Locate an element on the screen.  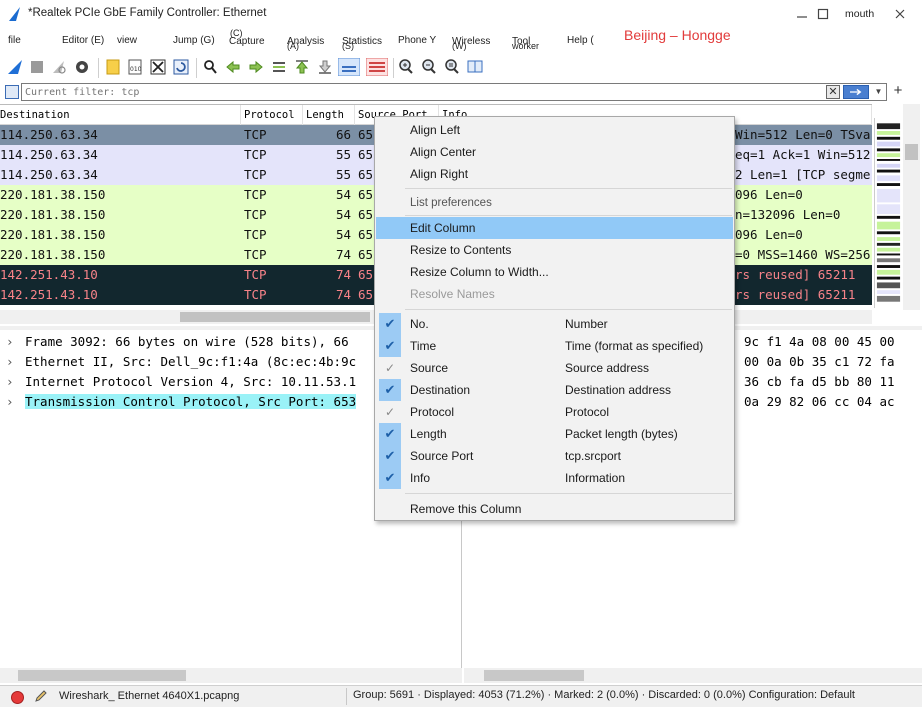
menu-column-toggle-source: ✓ Source Source address is located at coordinates (554, 368).